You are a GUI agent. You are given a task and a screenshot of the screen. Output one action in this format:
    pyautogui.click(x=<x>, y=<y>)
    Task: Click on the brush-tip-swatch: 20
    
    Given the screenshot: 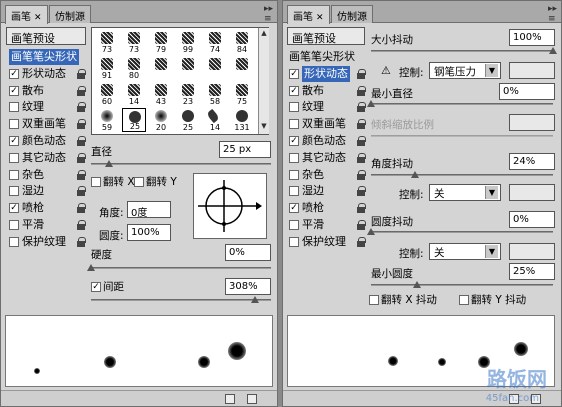 What is the action you would take?
    pyautogui.click(x=161, y=120)
    